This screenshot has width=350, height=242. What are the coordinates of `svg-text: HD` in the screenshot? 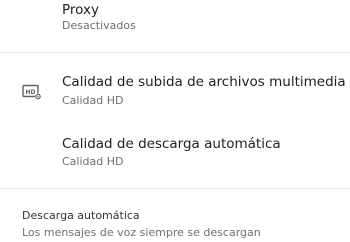 It's located at (30, 92).